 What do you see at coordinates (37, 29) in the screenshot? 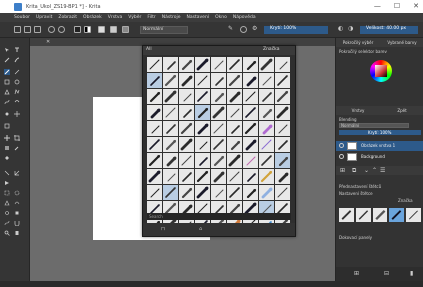
I see `save-document-icon` at bounding box center [37, 29].